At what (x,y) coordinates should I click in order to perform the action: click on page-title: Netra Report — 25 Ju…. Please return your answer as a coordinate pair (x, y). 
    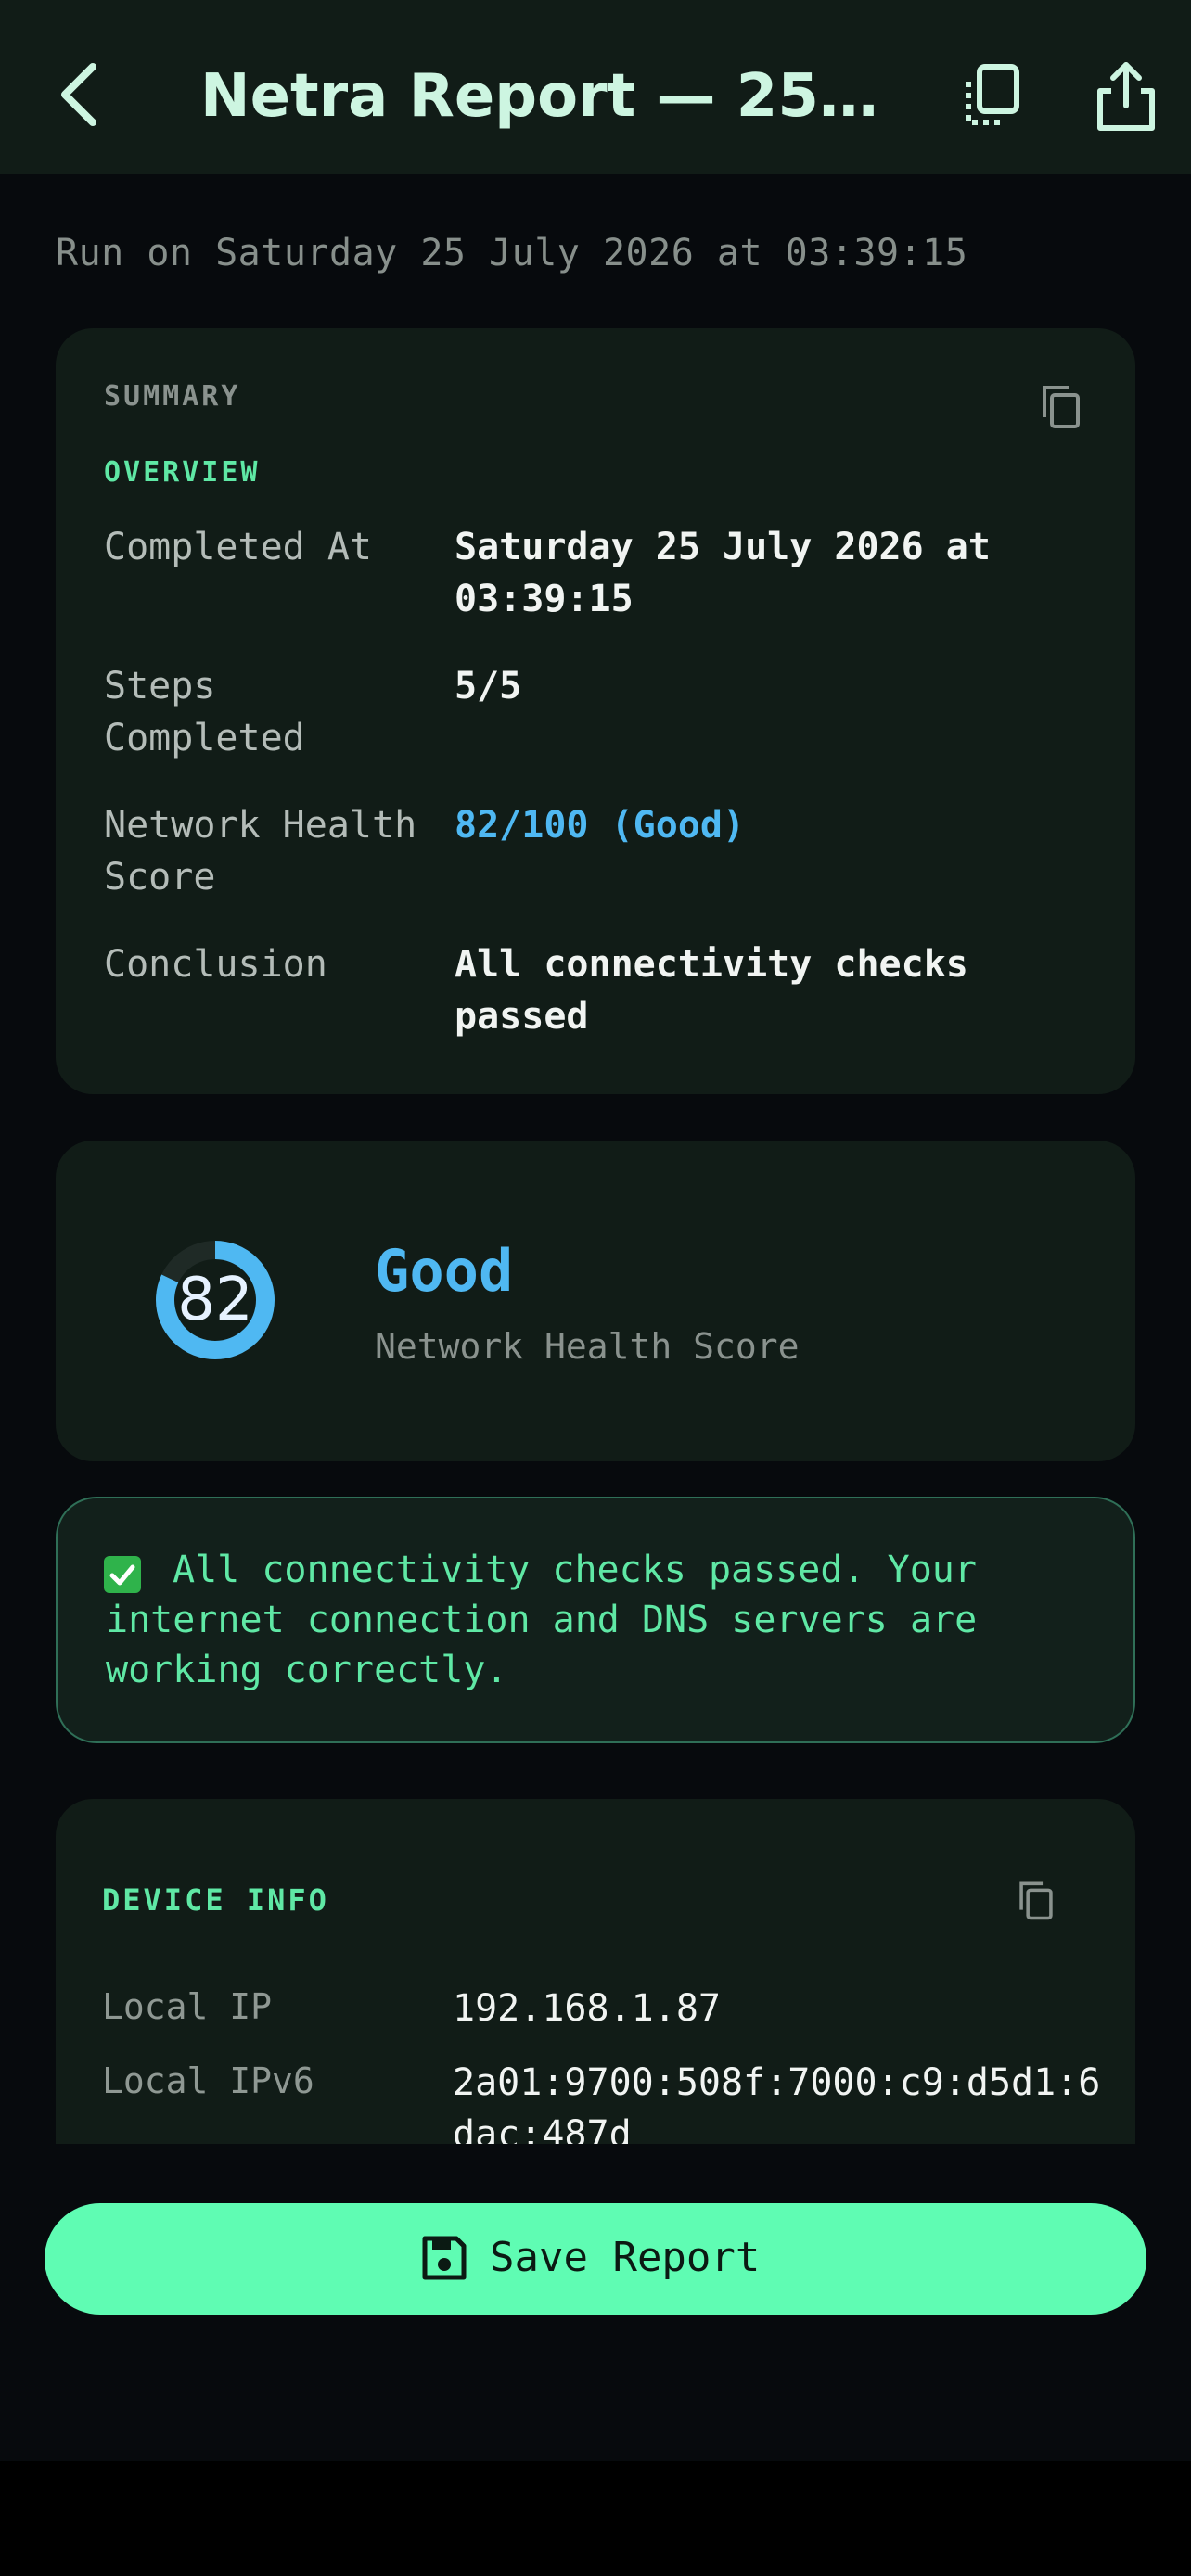
    Looking at the image, I should click on (543, 97).